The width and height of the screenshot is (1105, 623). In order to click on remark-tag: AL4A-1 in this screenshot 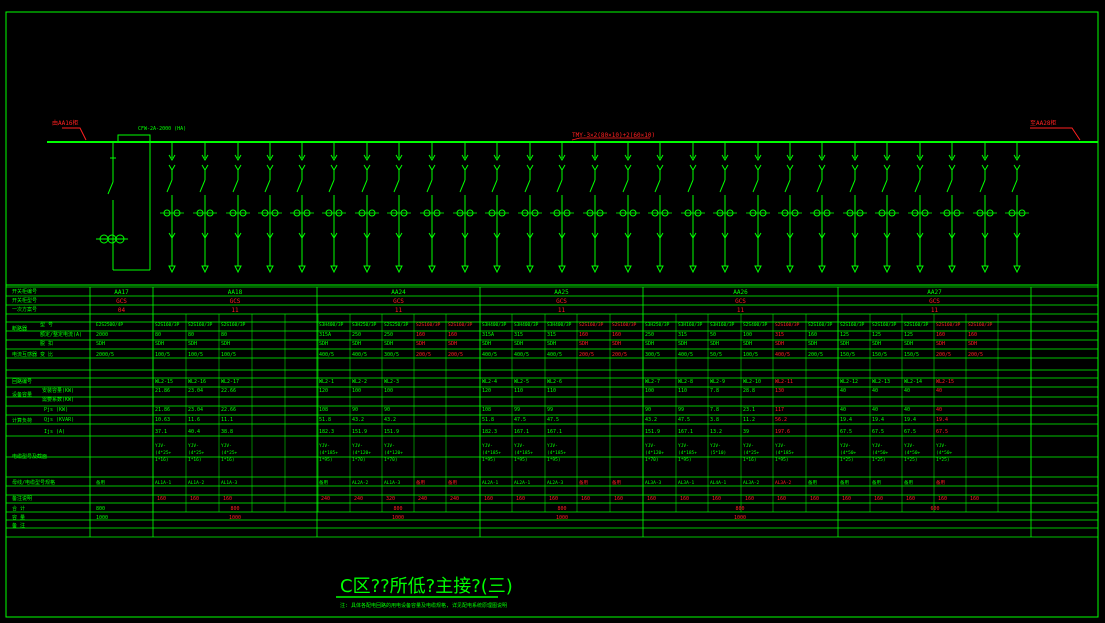, I will do `click(718, 483)`.